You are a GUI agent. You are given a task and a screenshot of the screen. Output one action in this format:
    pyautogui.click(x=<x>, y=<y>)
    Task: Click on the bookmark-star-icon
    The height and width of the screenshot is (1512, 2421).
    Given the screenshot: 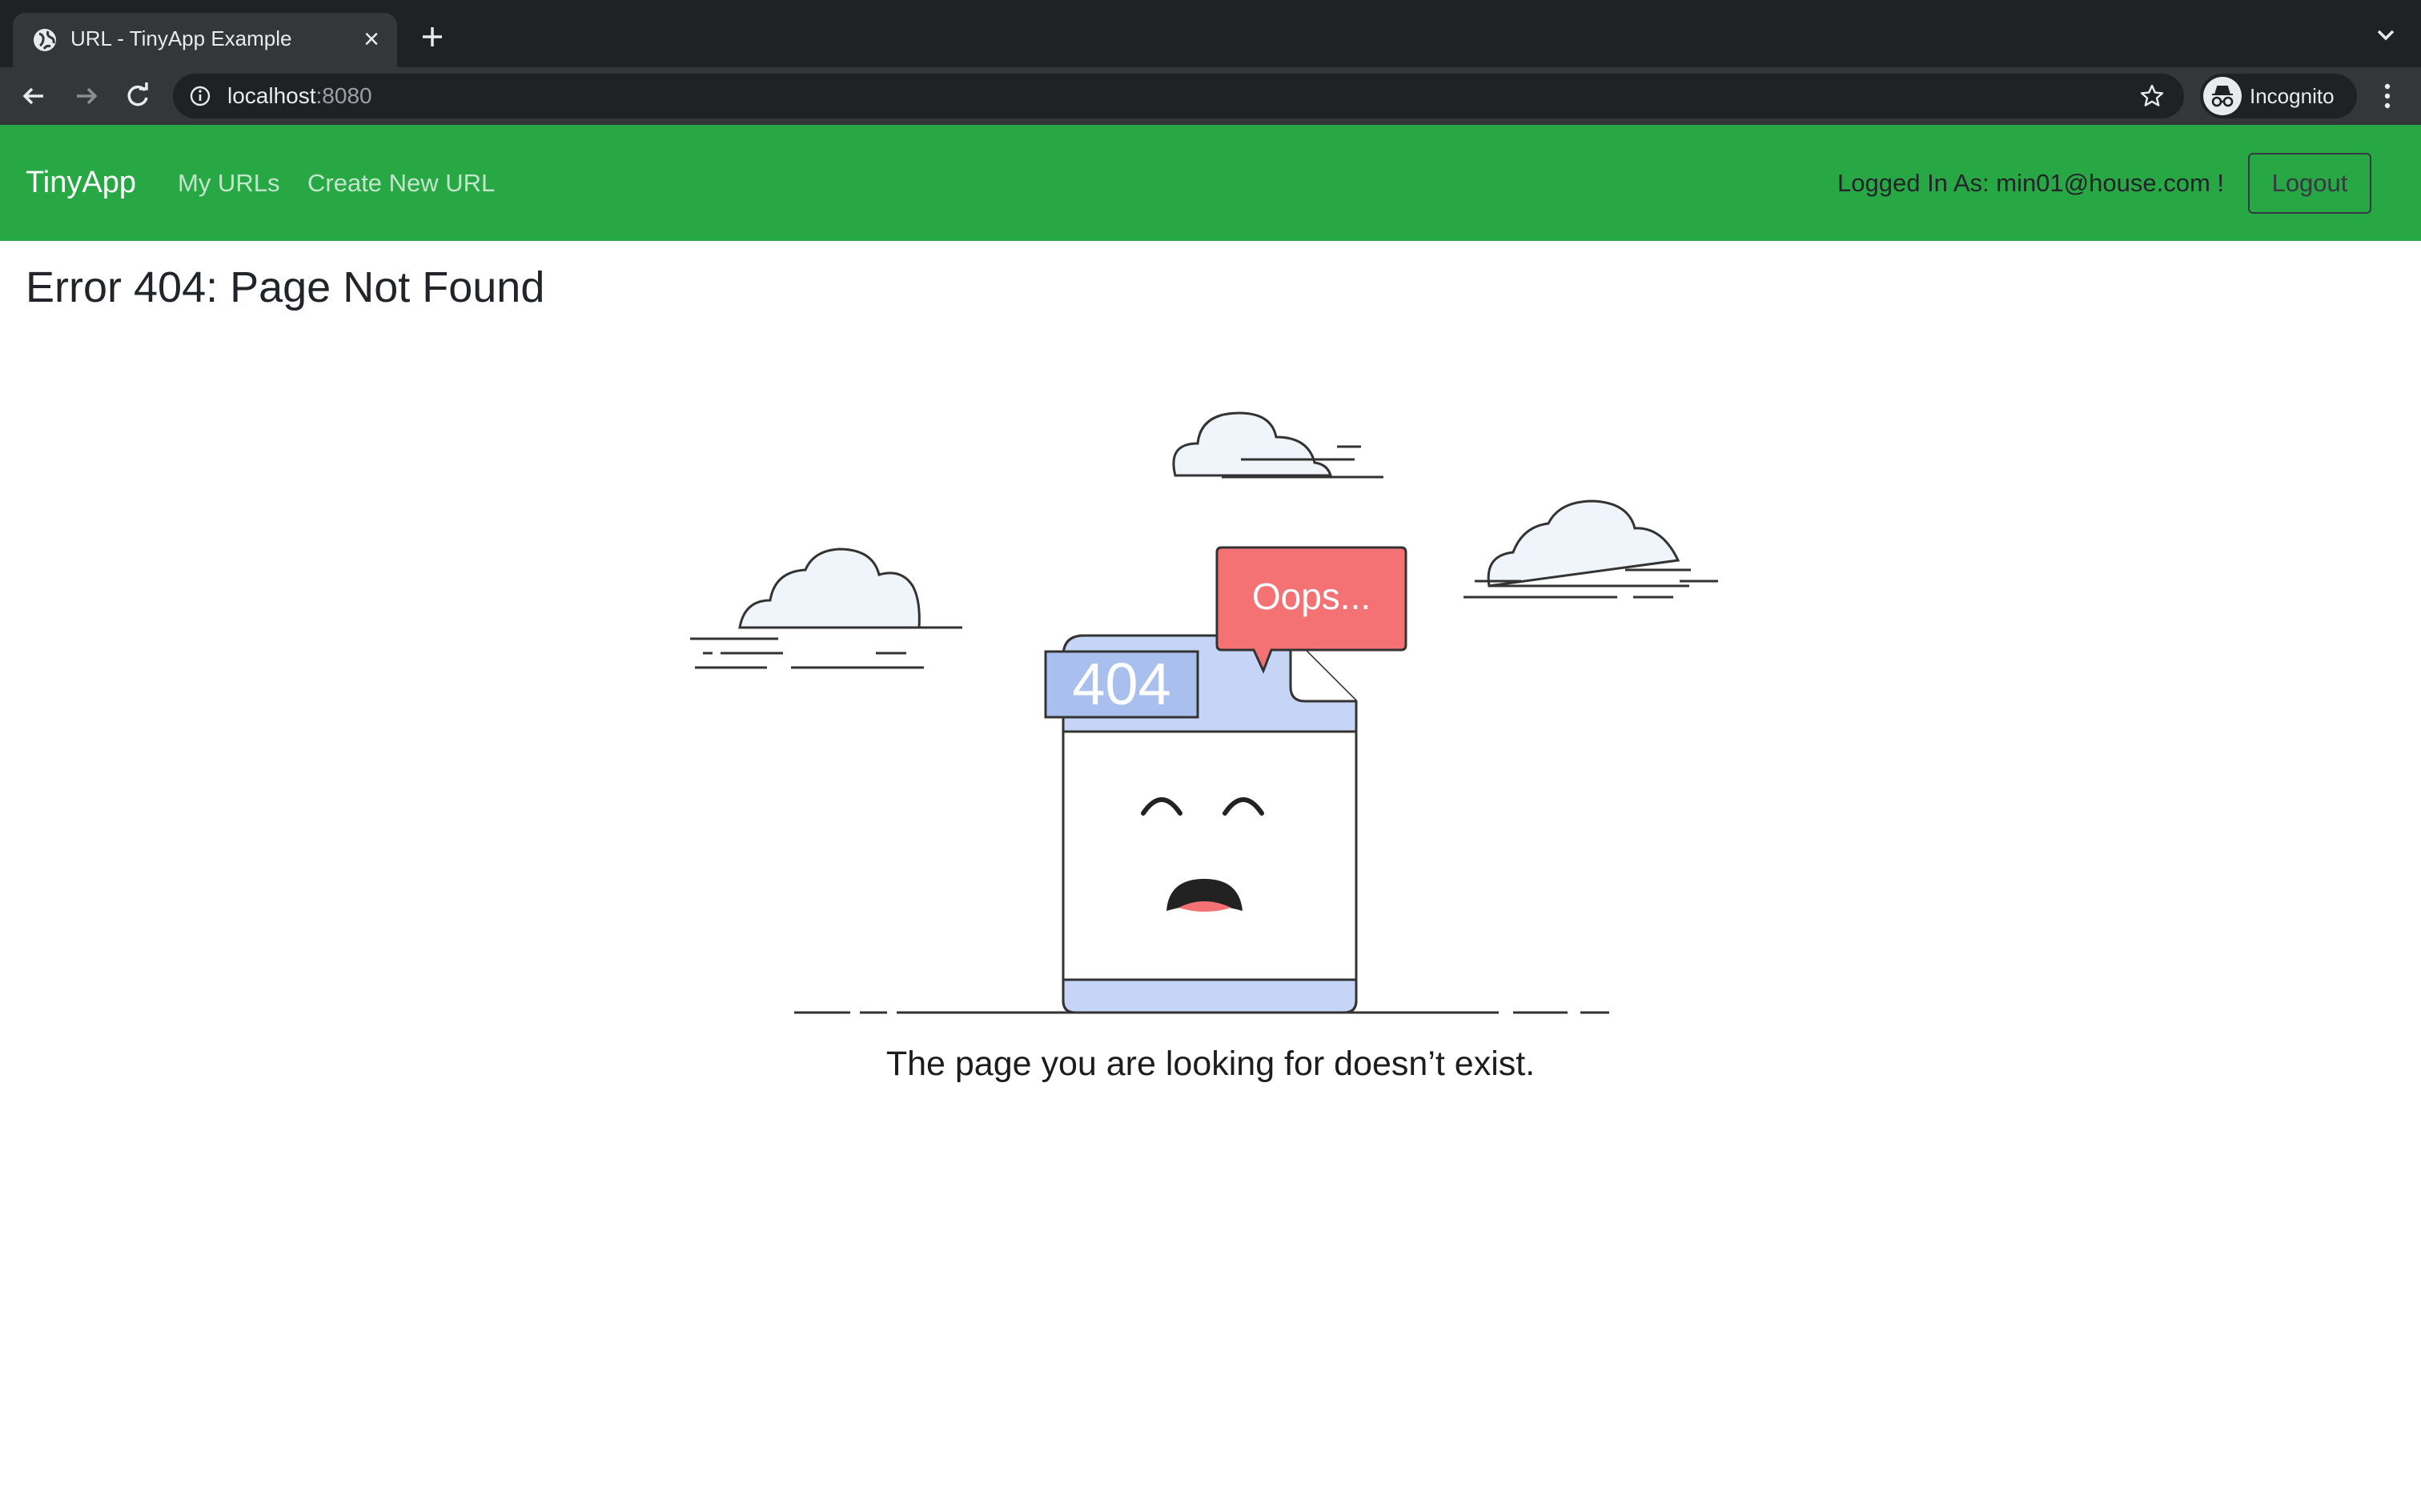 What is the action you would take?
    pyautogui.click(x=2152, y=96)
    